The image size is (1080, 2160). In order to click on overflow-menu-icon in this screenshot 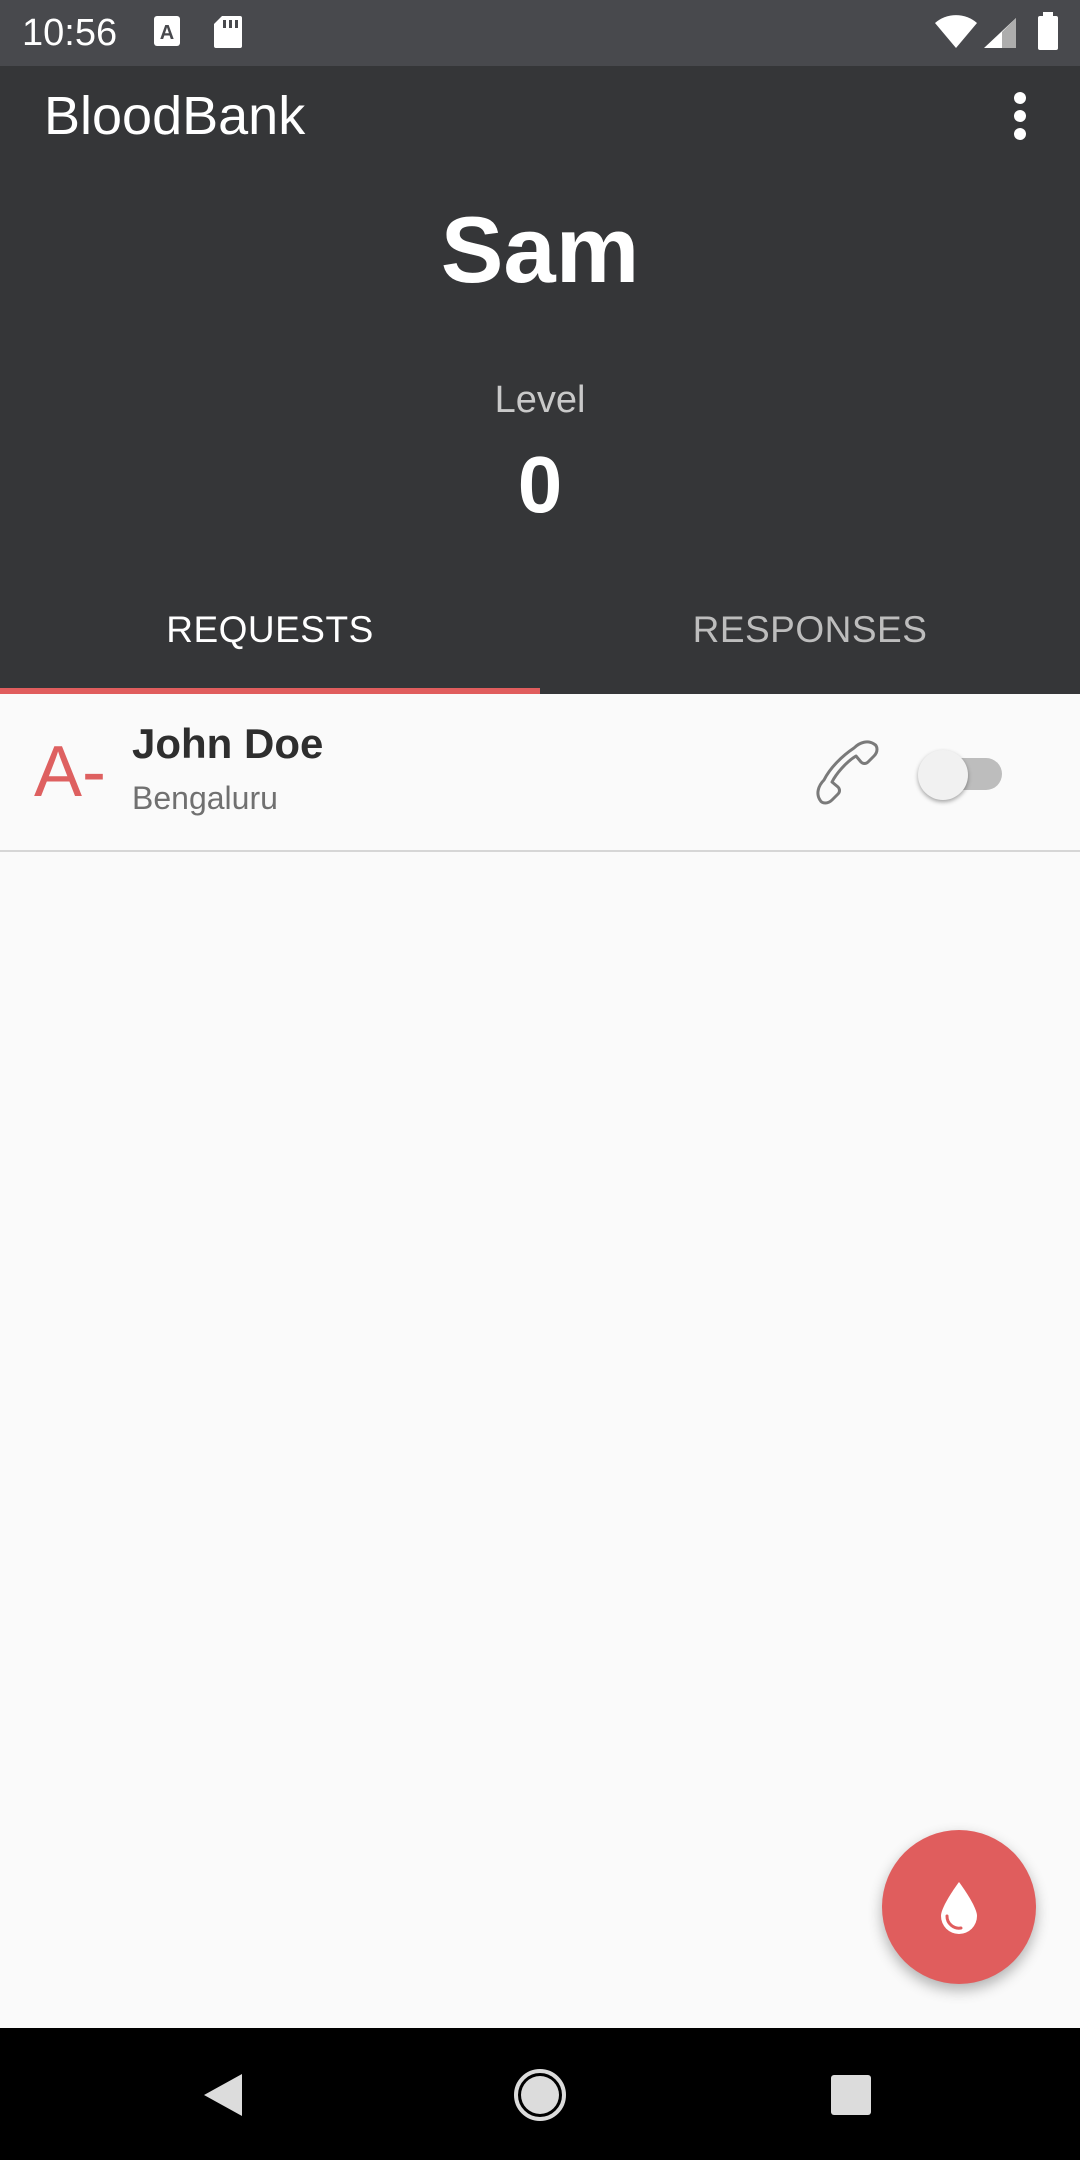, I will do `click(1020, 116)`.